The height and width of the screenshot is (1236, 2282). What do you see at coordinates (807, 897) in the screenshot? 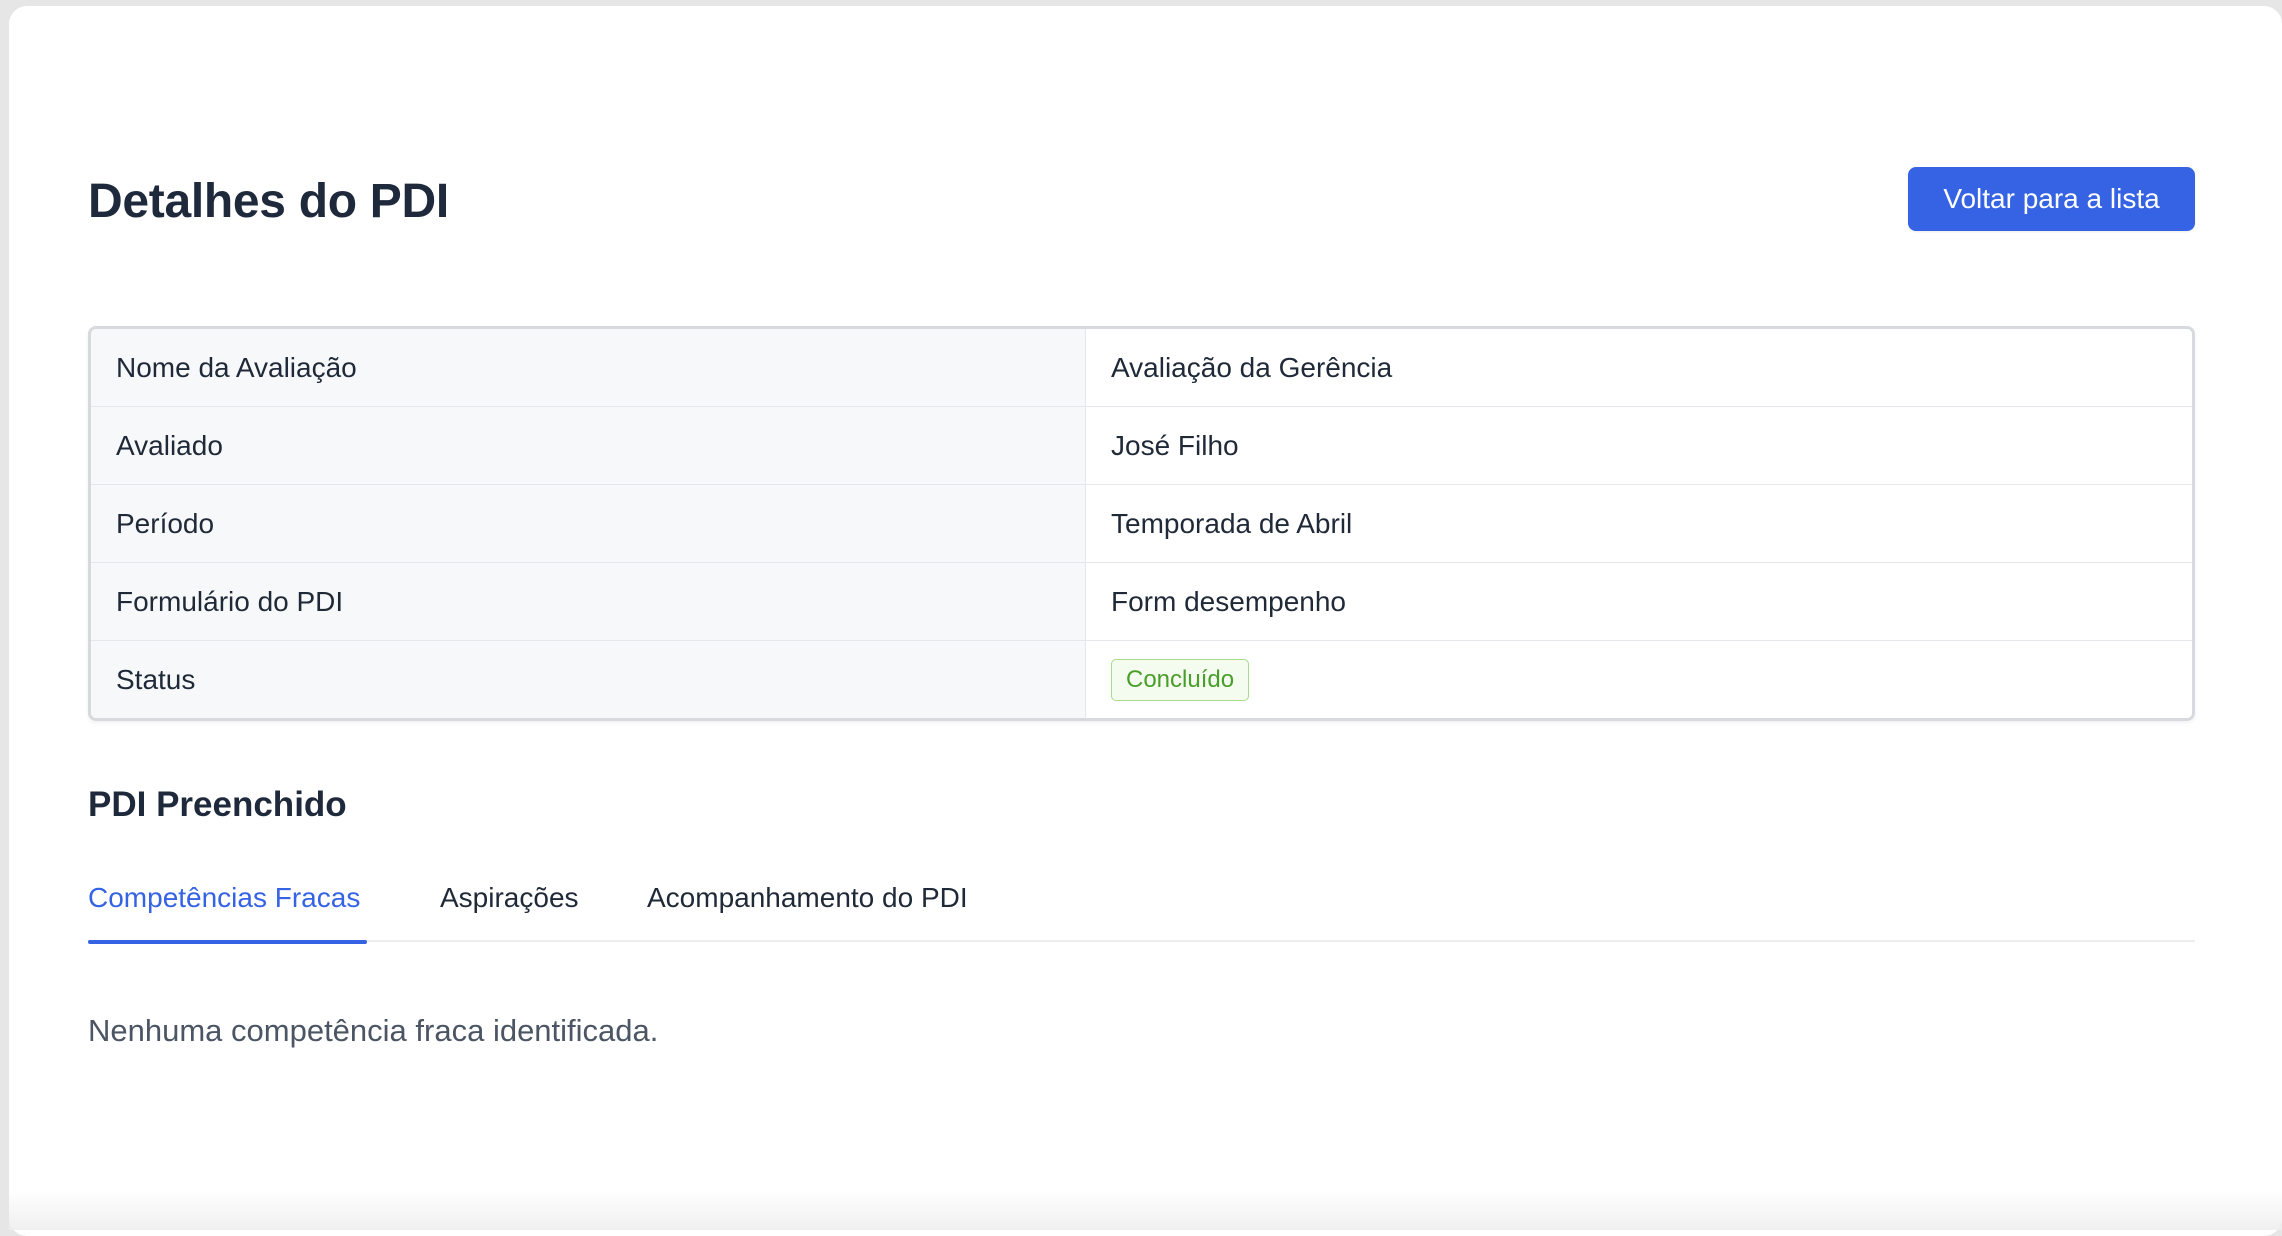
I see `tab-label: Acompanhamento do PDI` at bounding box center [807, 897].